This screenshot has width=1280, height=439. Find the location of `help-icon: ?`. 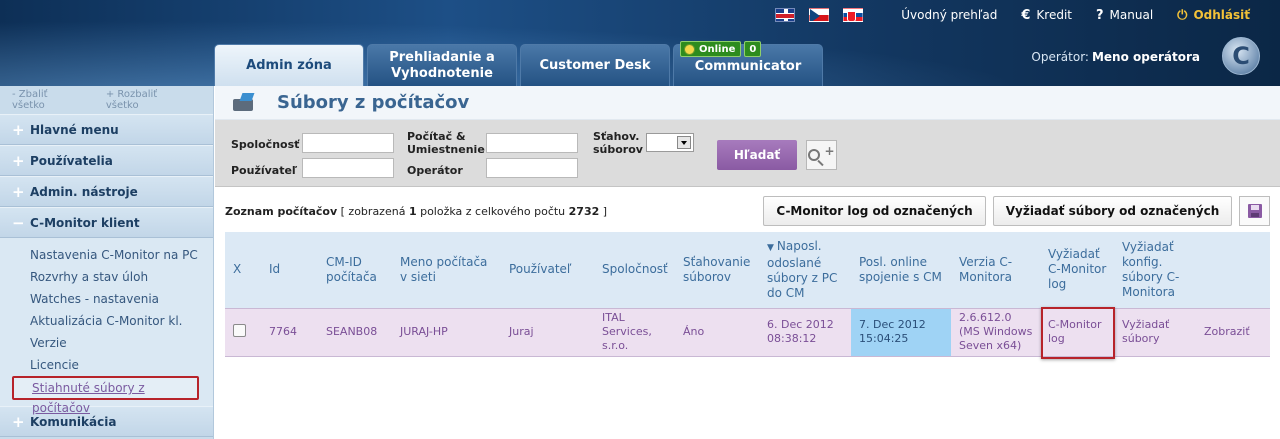

help-icon: ? is located at coordinates (1100, 15).